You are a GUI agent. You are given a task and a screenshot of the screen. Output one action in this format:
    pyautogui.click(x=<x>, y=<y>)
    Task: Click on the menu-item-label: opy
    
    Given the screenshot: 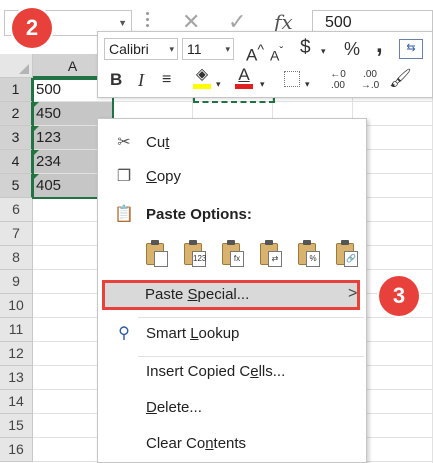 What is the action you would take?
    pyautogui.click(x=169, y=176)
    